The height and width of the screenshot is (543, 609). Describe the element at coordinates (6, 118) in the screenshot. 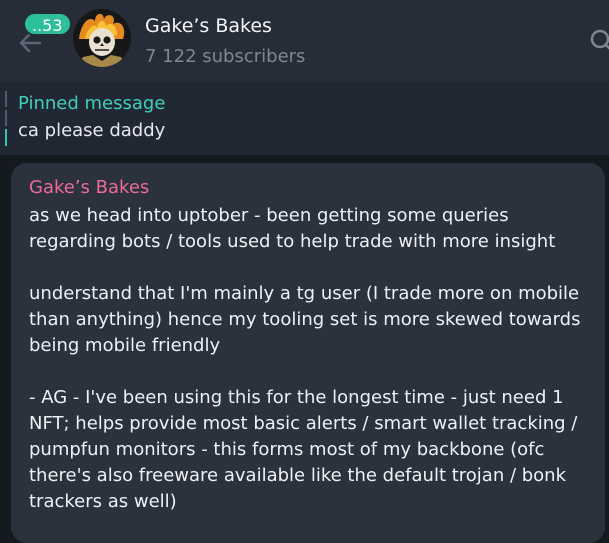

I see `pinned-indicator` at that location.